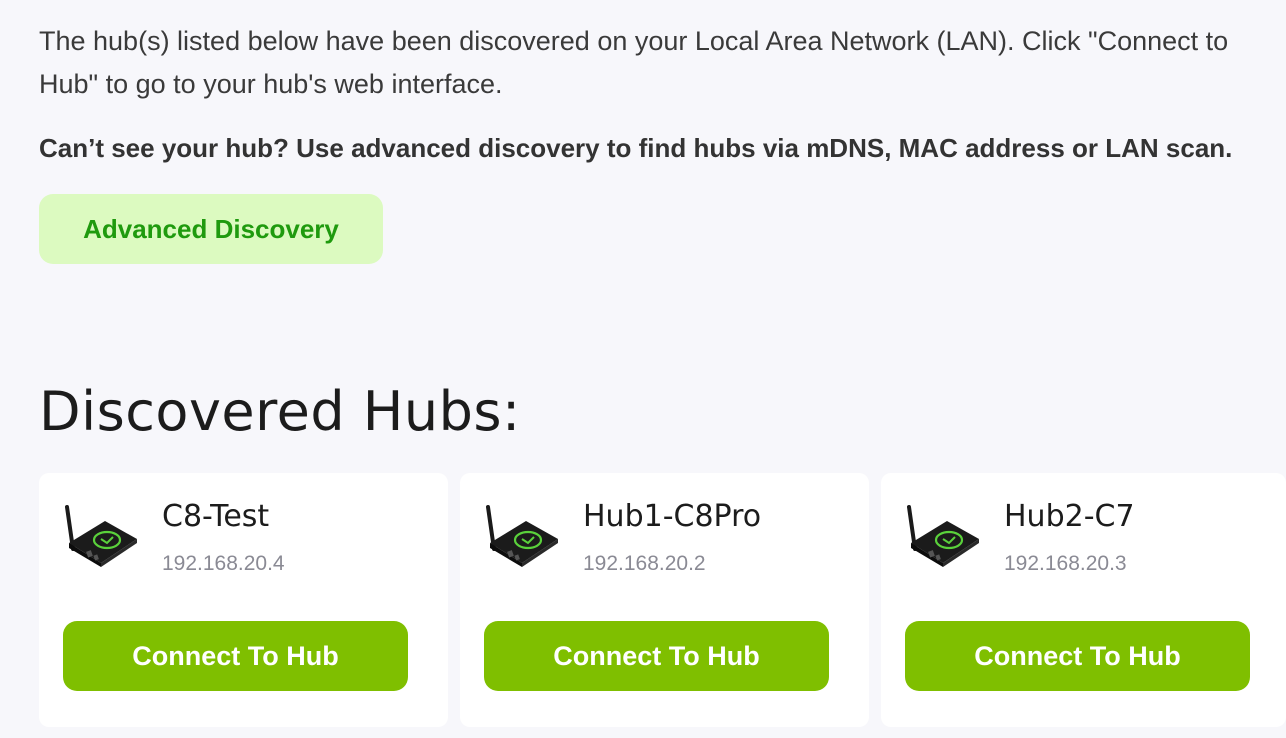 This screenshot has width=1286, height=738. What do you see at coordinates (243, 600) in the screenshot?
I see `hub-card: C8-Test 192.168.20.4 Connect To Hub` at bounding box center [243, 600].